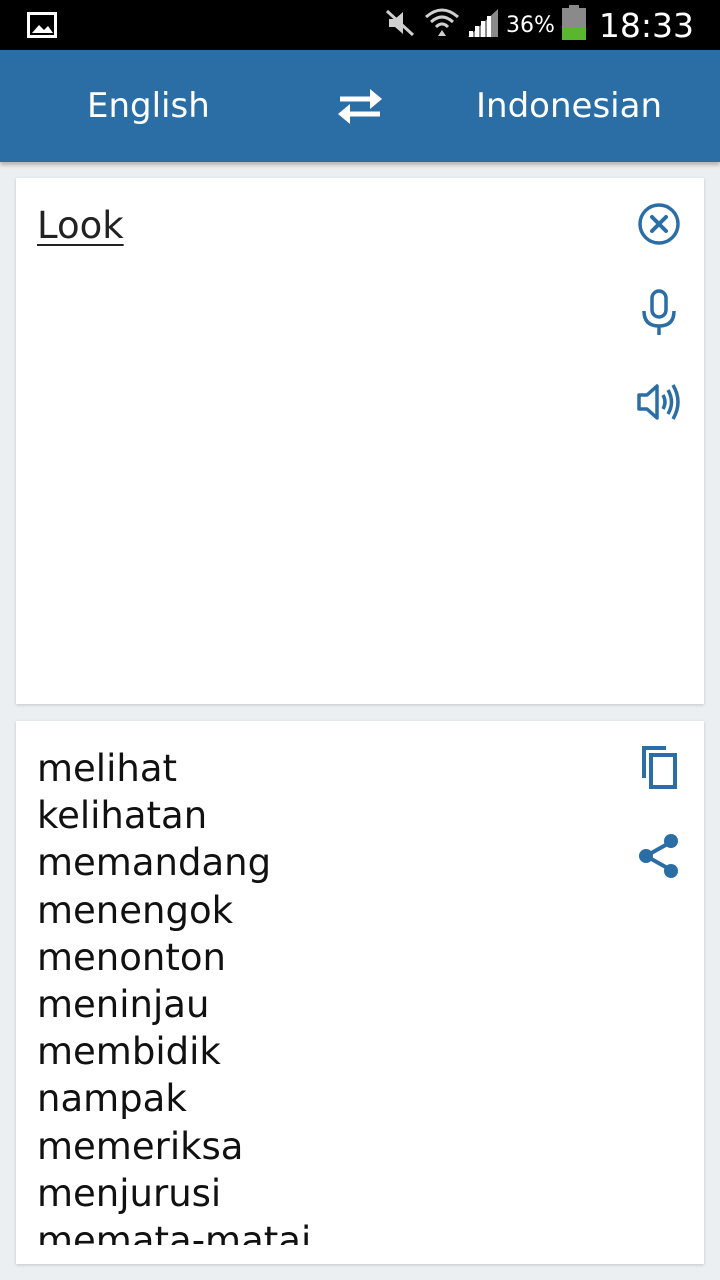  I want to click on translation-result-item: menjurusi, so click(327, 1193).